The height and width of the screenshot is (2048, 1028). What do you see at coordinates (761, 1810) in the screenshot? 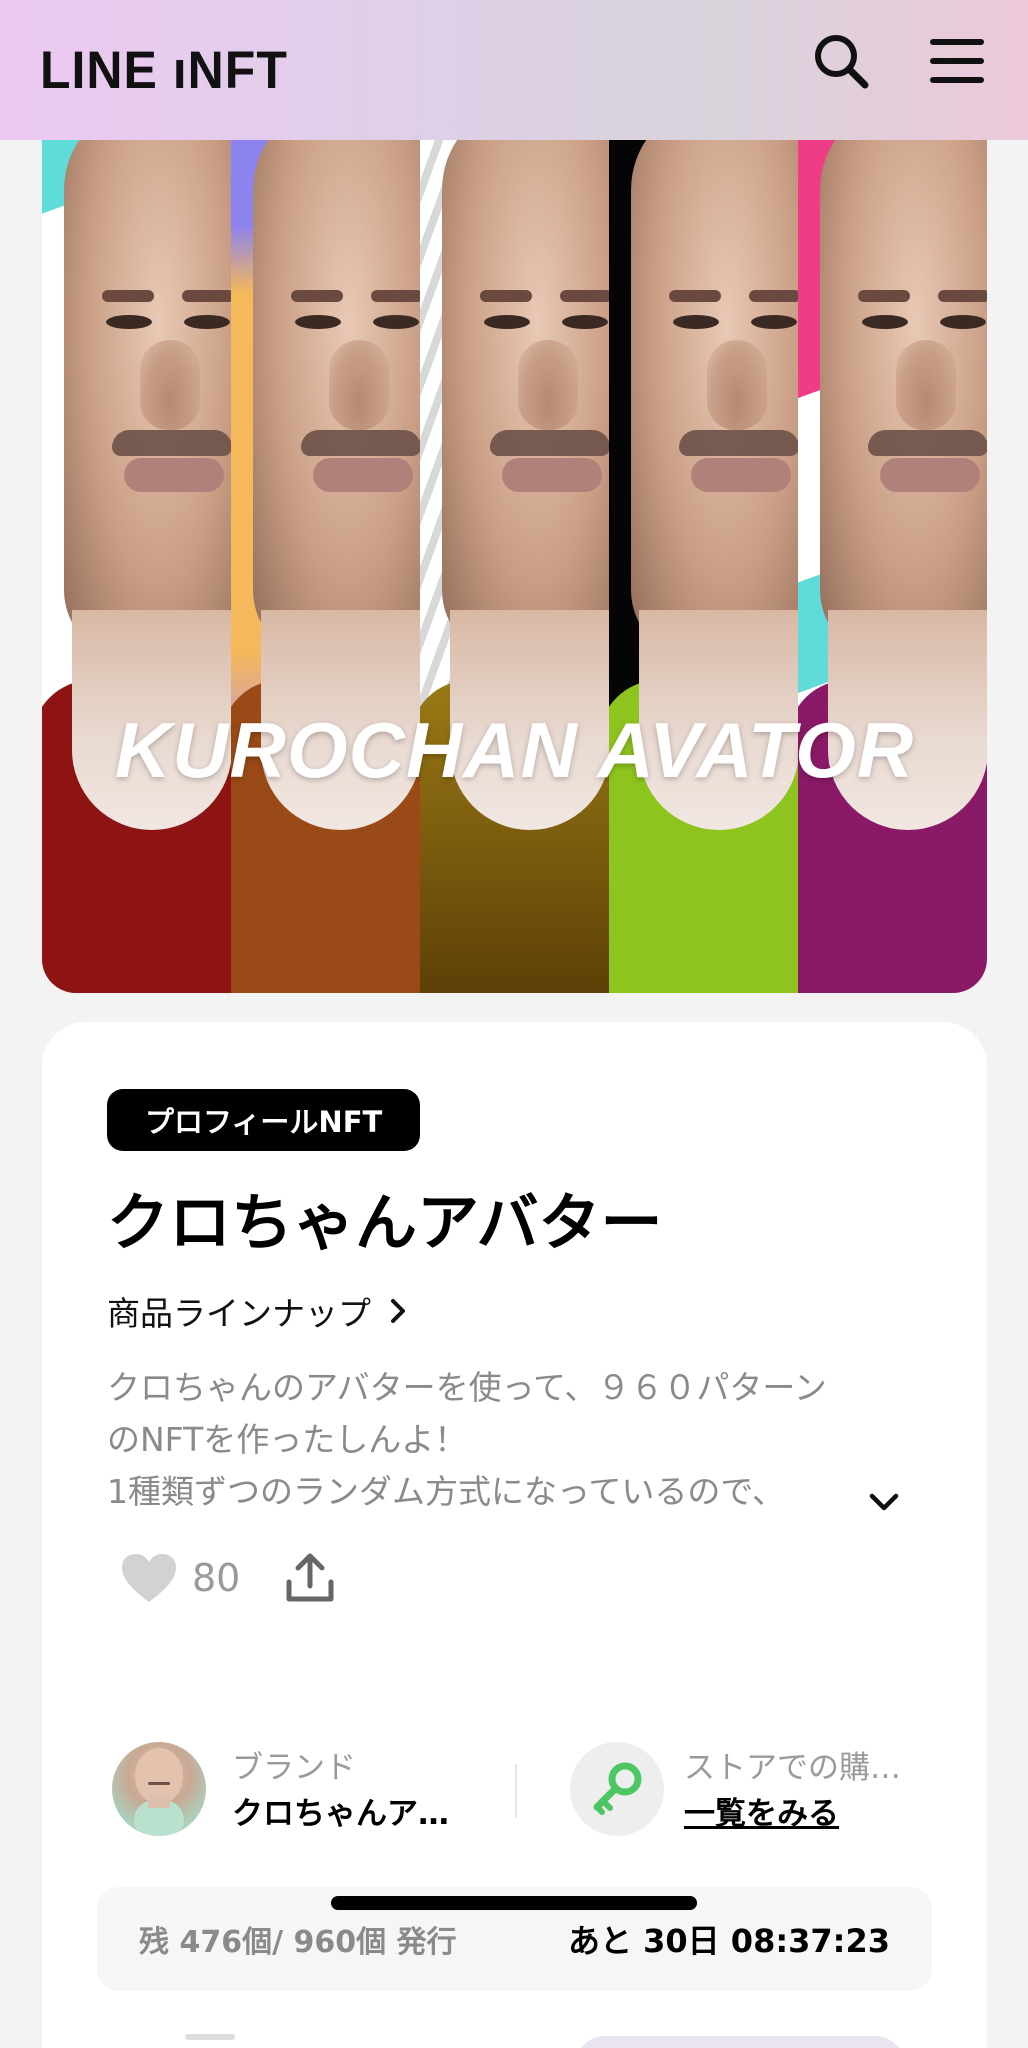
I see `view-list-link: 一覧をみる` at bounding box center [761, 1810].